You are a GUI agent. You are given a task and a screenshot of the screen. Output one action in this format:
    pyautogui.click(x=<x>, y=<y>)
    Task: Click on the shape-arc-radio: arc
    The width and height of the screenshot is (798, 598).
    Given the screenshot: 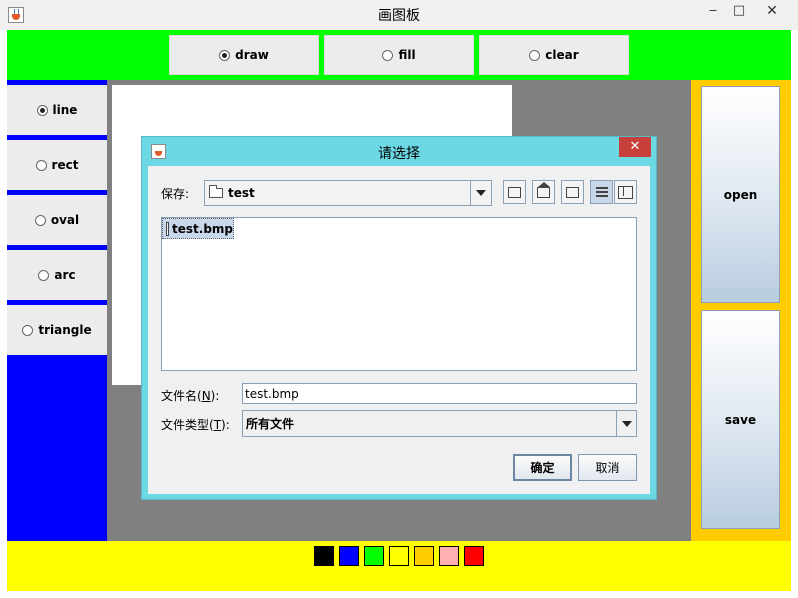 What is the action you would take?
    pyautogui.click(x=57, y=275)
    